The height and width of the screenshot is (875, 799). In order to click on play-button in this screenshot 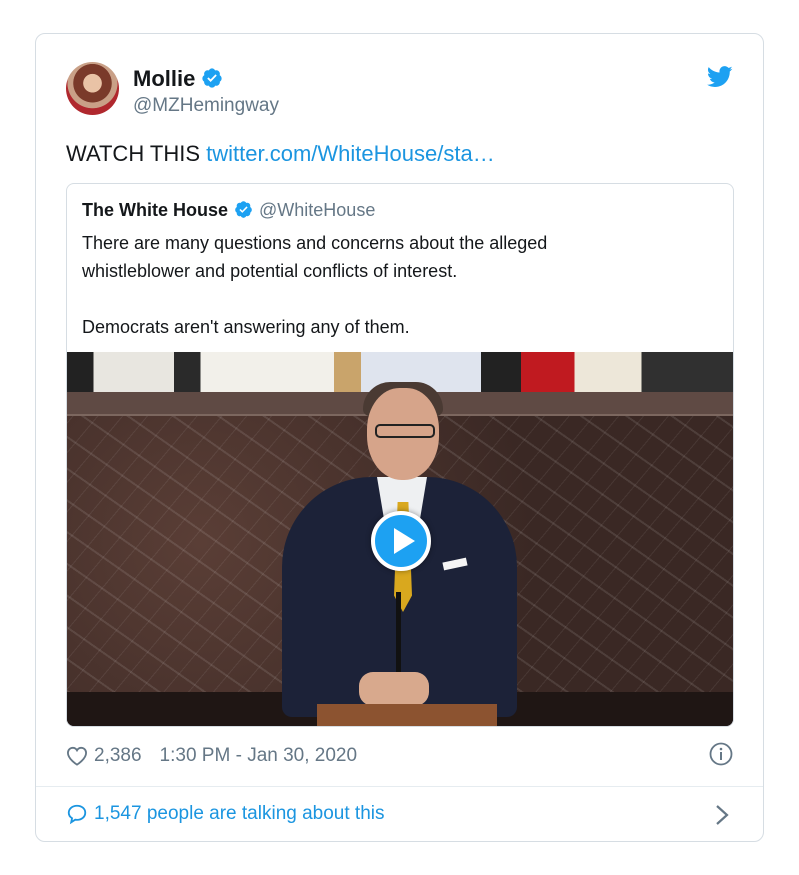, I will do `click(401, 541)`.